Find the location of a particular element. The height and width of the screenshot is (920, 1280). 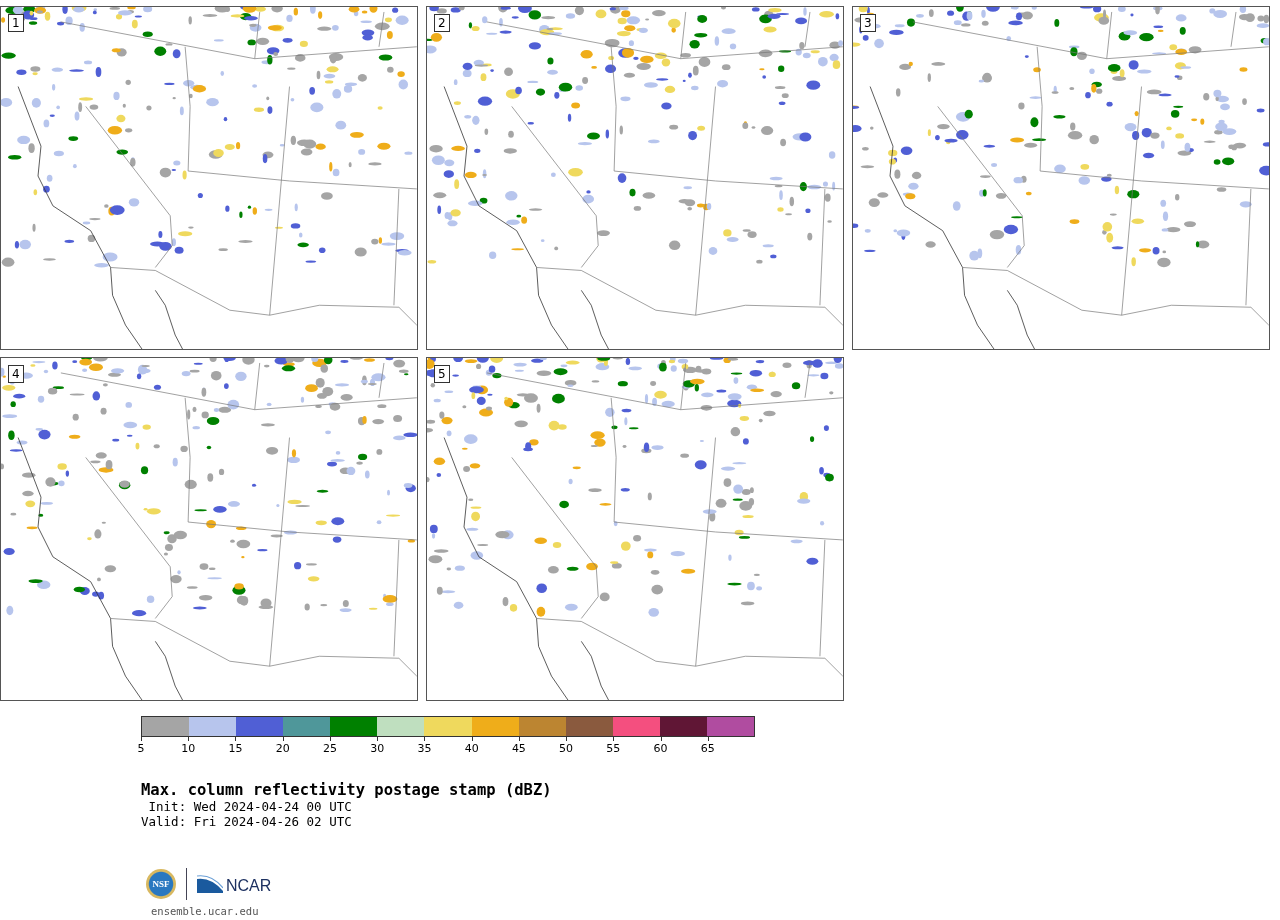

swoosh-icon is located at coordinates (210, 884).